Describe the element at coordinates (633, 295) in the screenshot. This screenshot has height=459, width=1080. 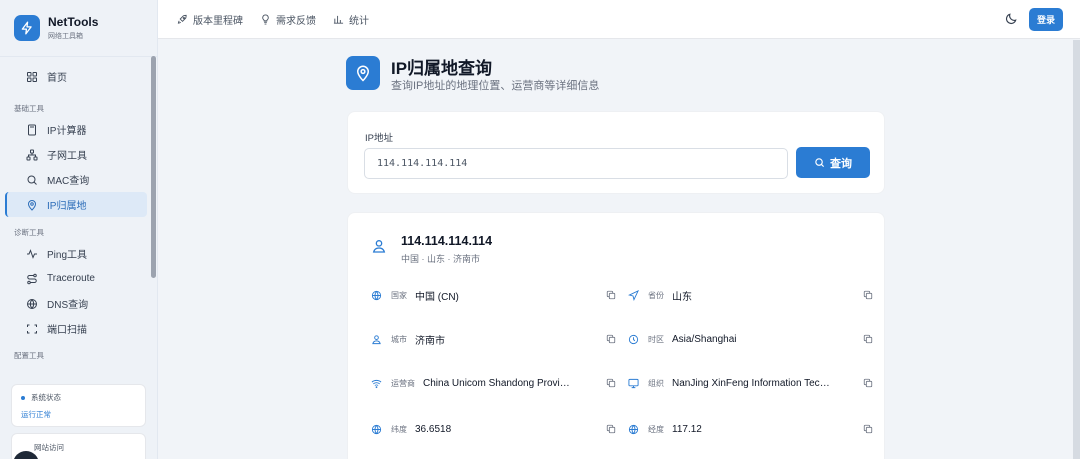
I see `navigation-icon` at that location.